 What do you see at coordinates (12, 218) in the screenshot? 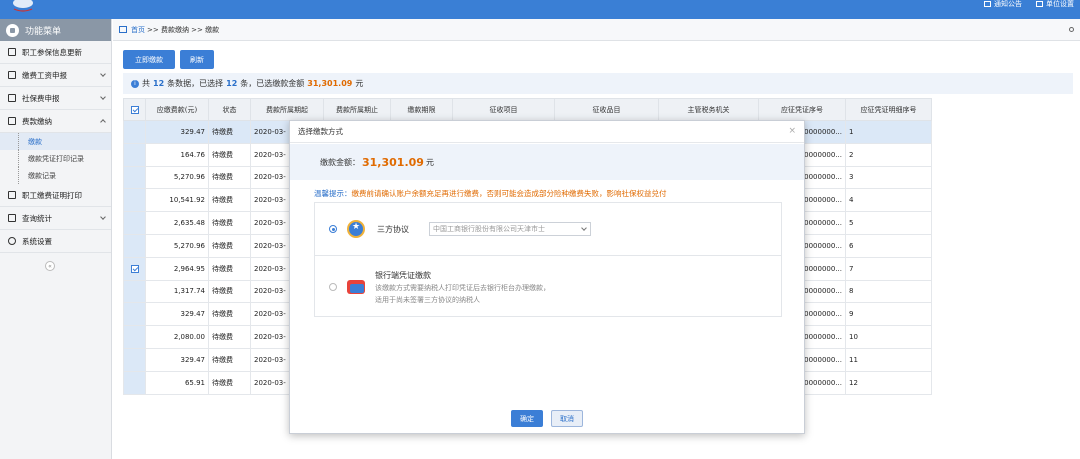
I see `chart-icon` at bounding box center [12, 218].